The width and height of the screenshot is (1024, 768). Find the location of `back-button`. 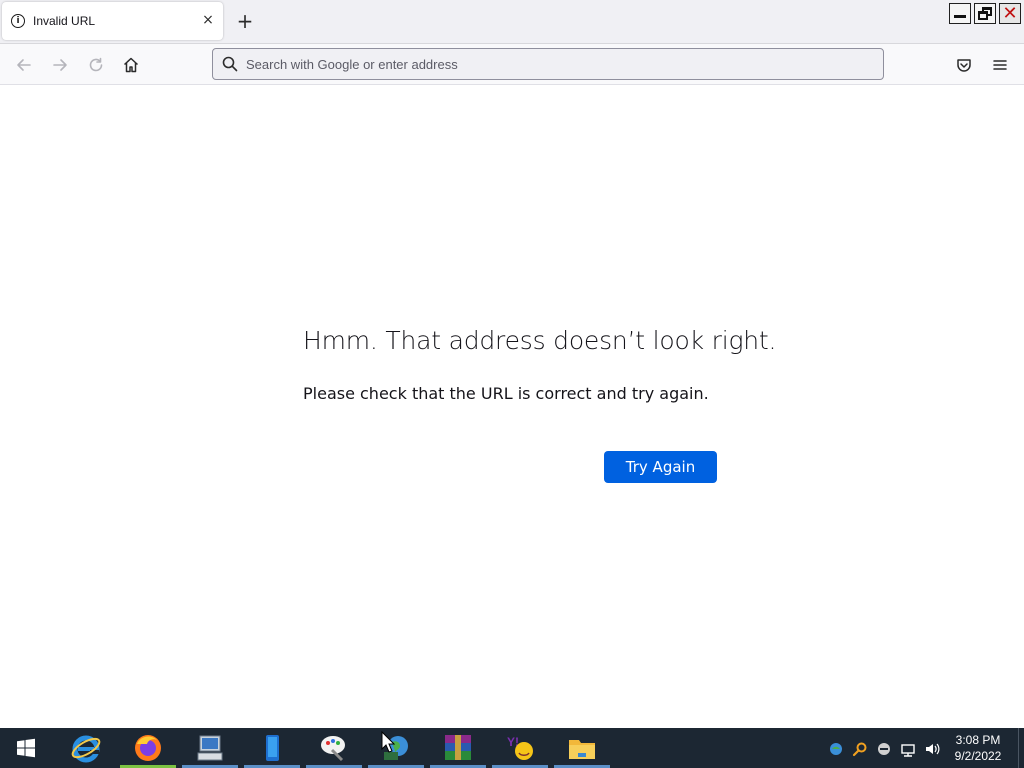

back-button is located at coordinates (24, 65).